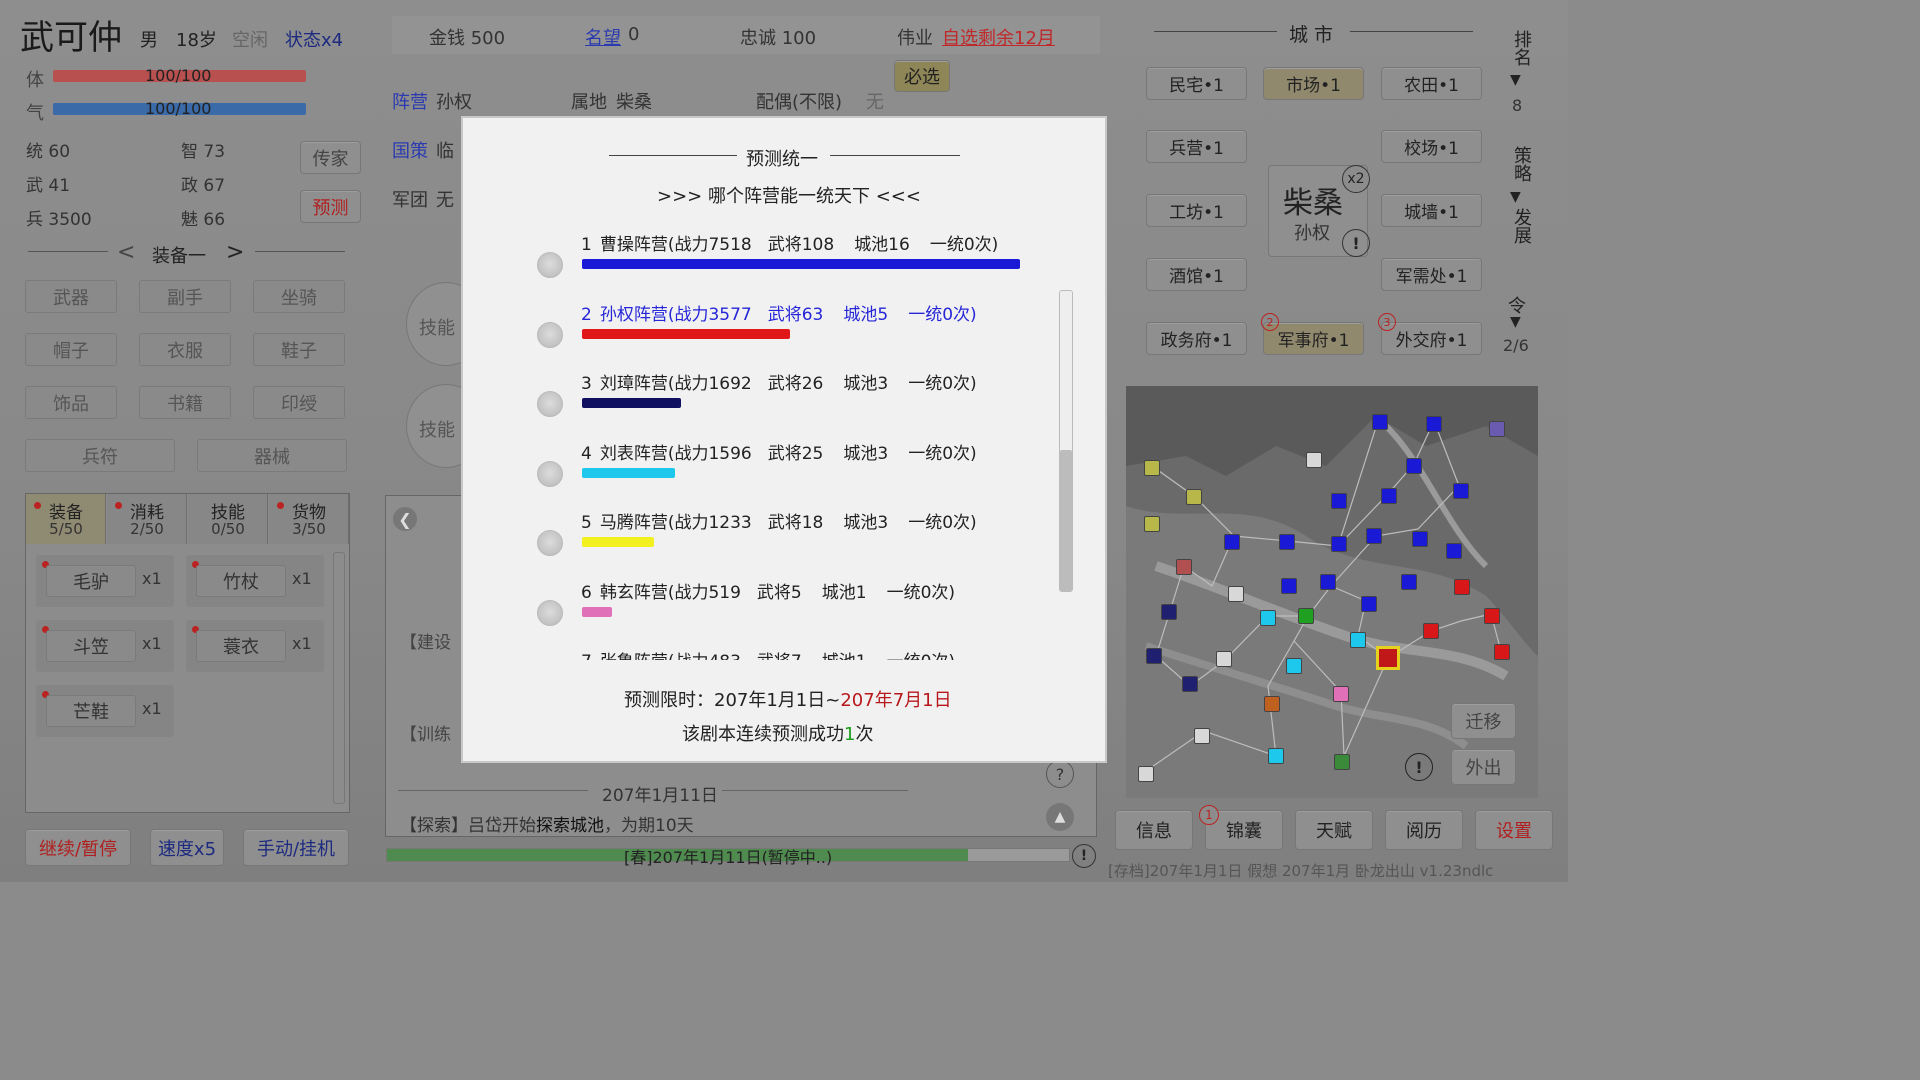 This screenshot has height=1080, width=1920. Describe the element at coordinates (330, 206) in the screenshot. I see `predict-button: 预测` at that location.